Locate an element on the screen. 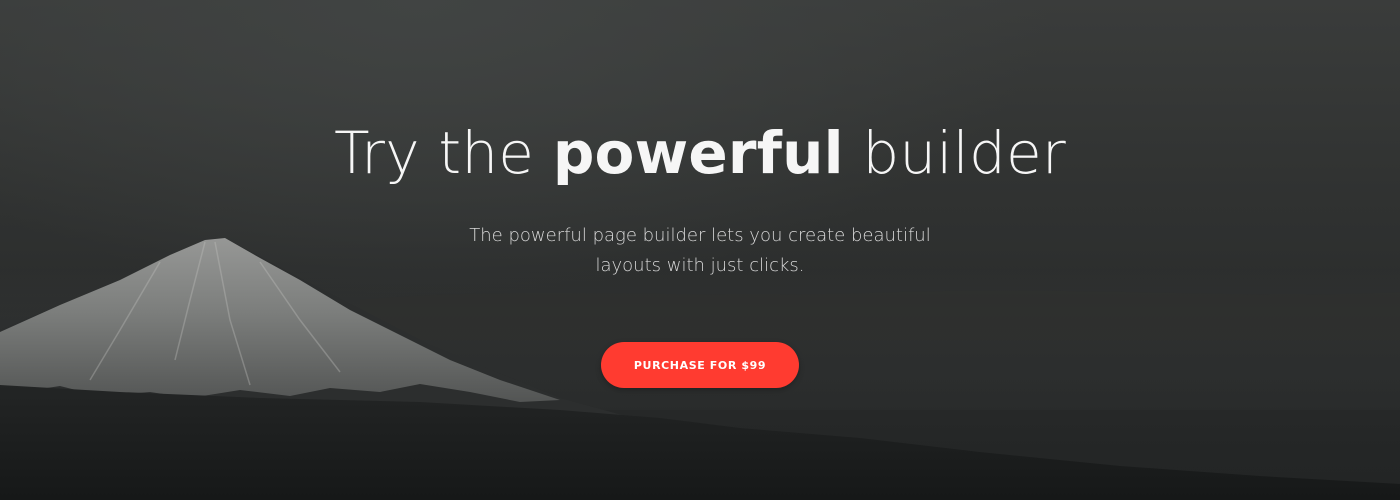  headline-bold: powerful is located at coordinates (698, 153).